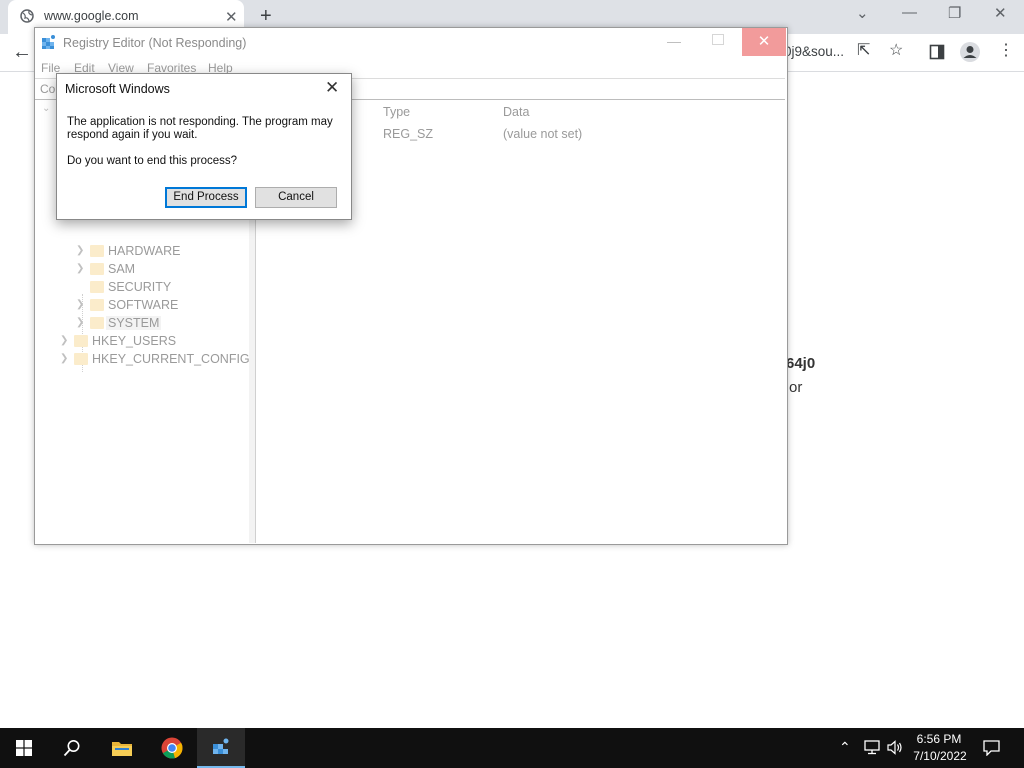  I want to click on file-explorer-button, so click(122, 748).